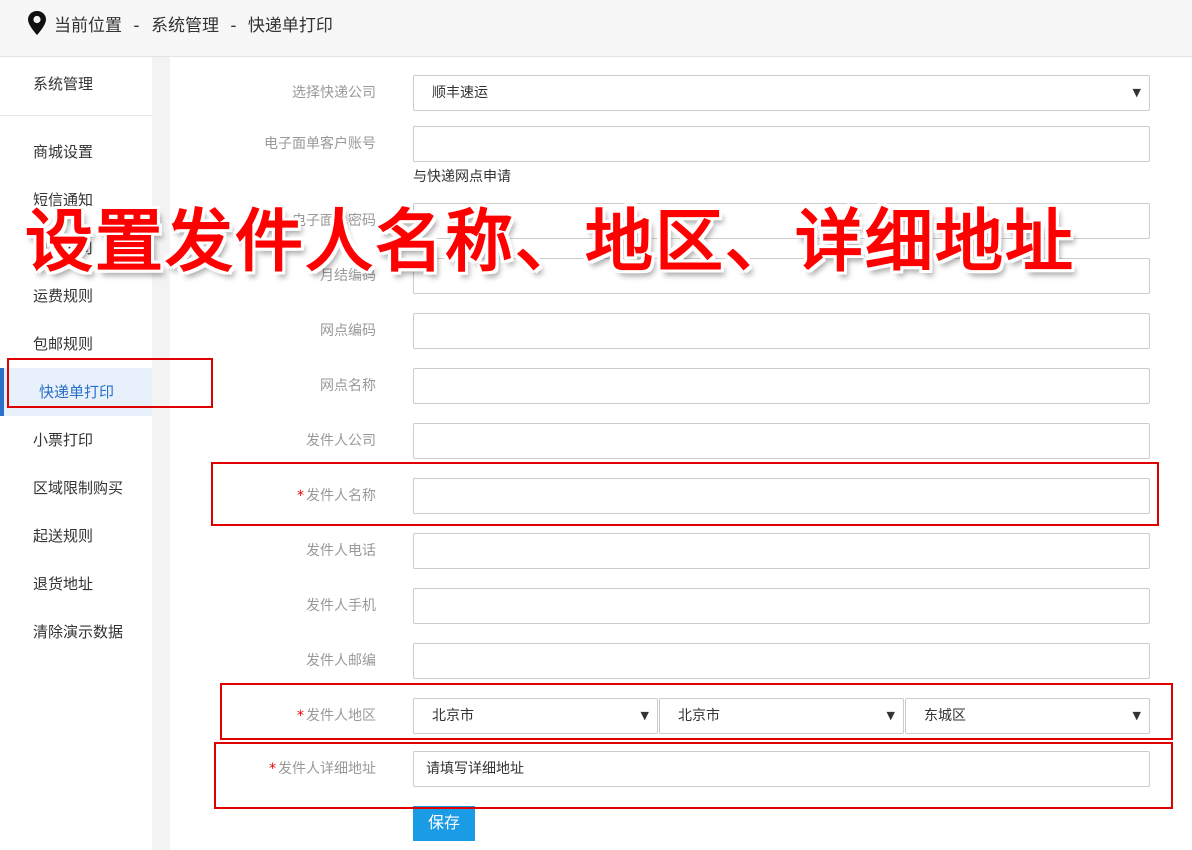  I want to click on branch-code-input, so click(781, 331).